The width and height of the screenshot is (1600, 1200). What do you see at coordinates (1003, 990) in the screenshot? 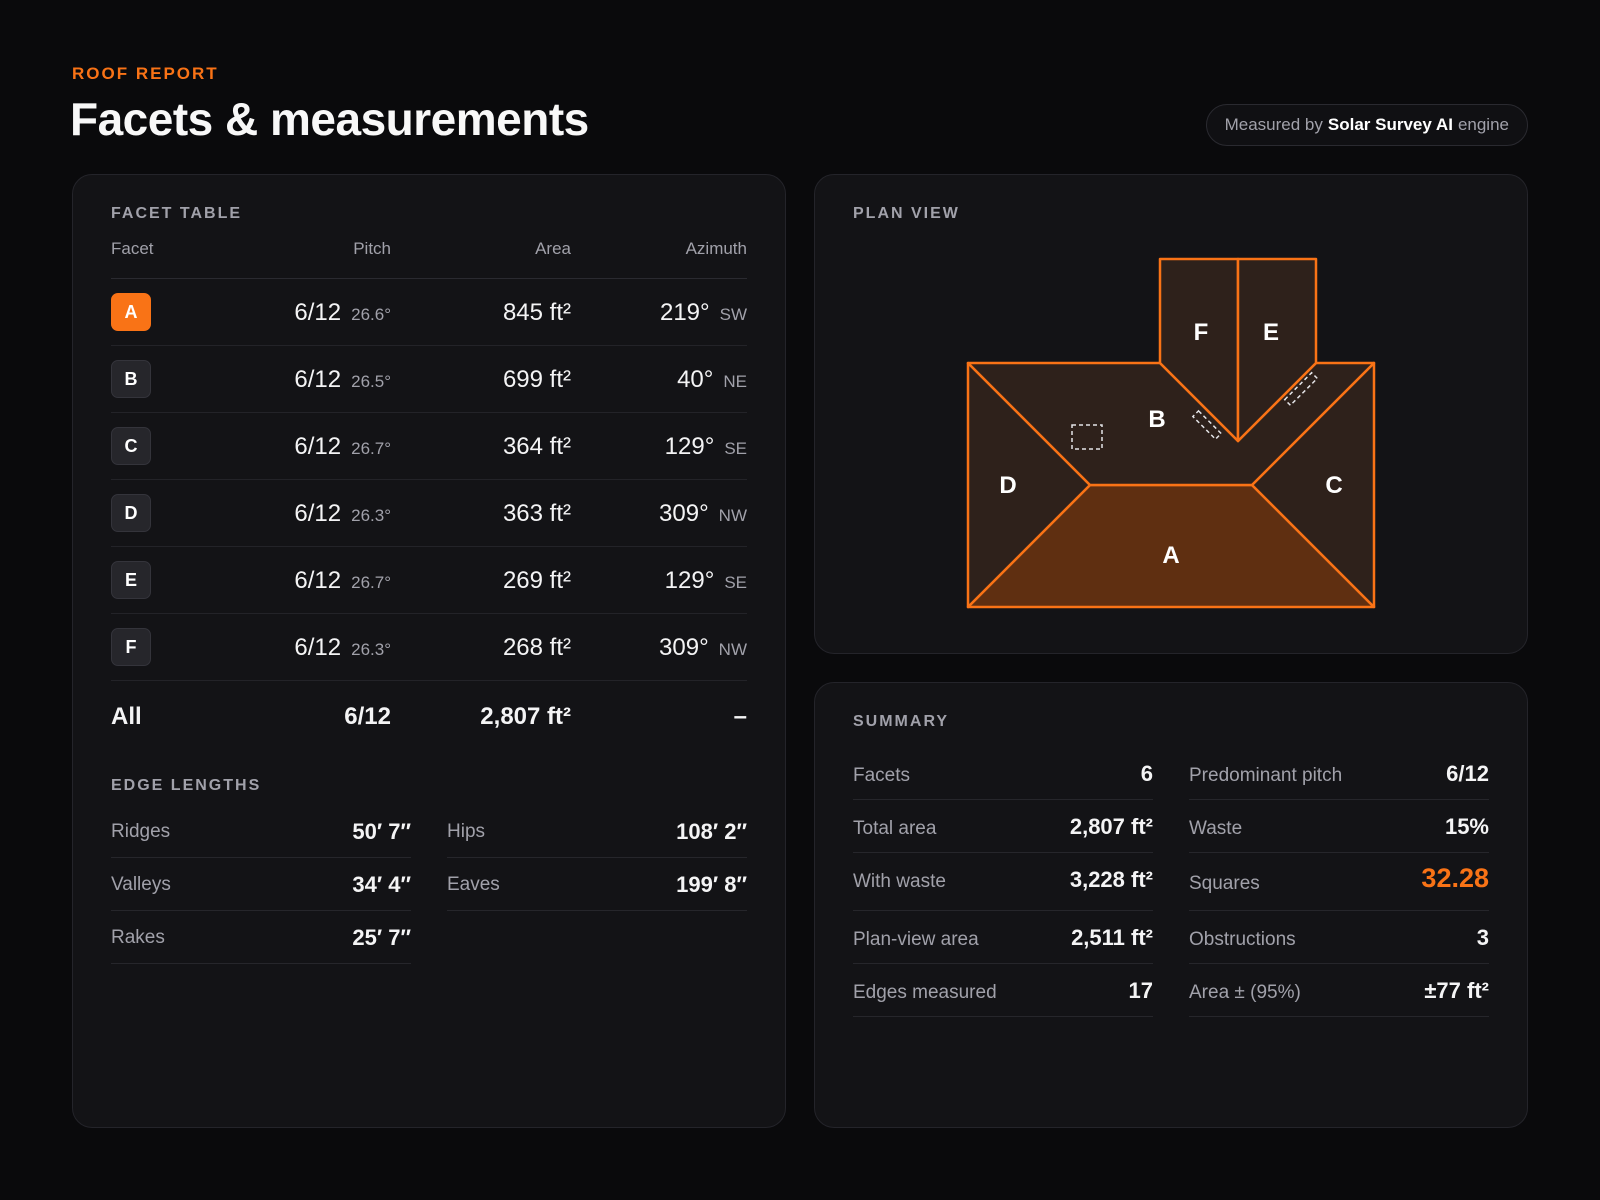
I see `summary-edges-measured: Edges measured 17` at bounding box center [1003, 990].